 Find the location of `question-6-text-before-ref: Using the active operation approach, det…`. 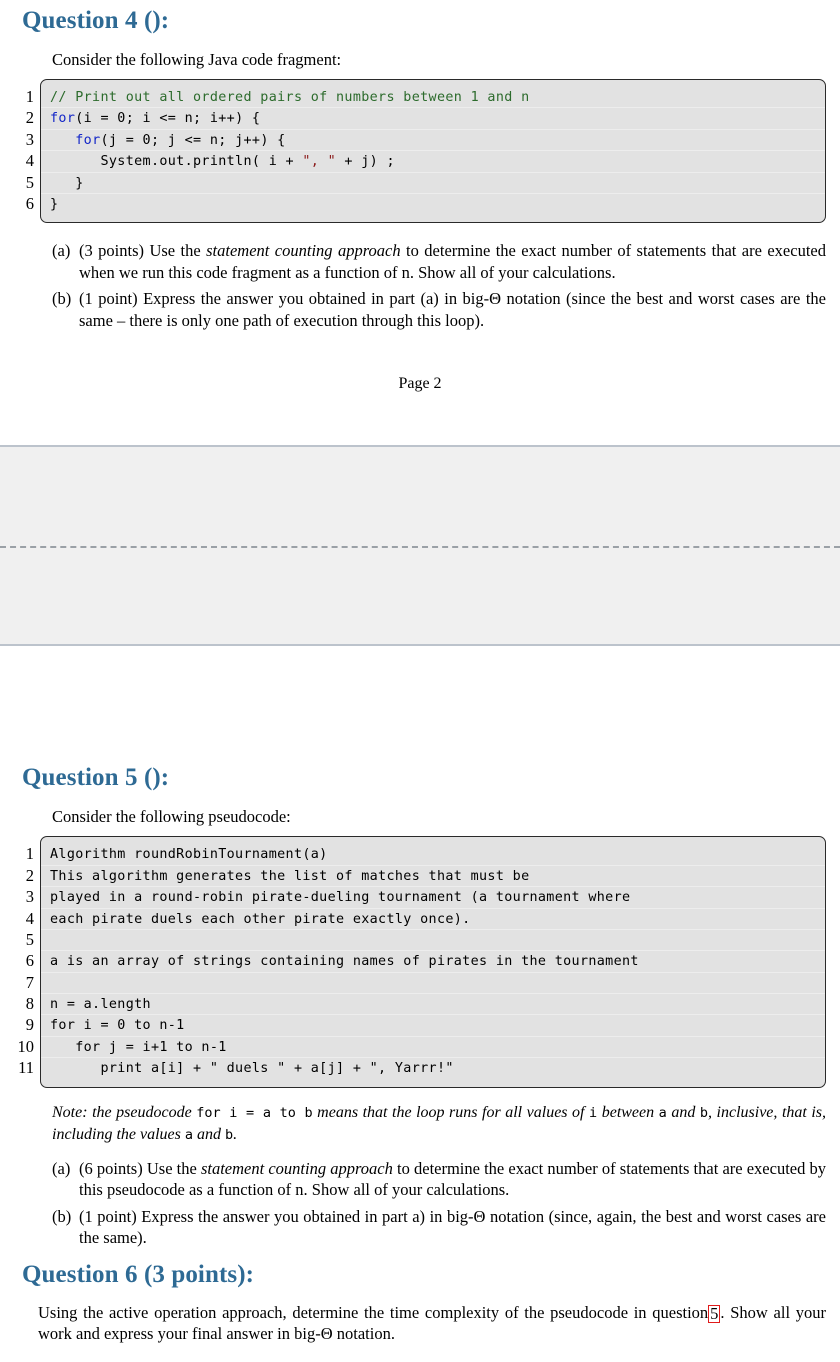

question-6-text-before-ref: Using the active operation approach, det… is located at coordinates (373, 1312).